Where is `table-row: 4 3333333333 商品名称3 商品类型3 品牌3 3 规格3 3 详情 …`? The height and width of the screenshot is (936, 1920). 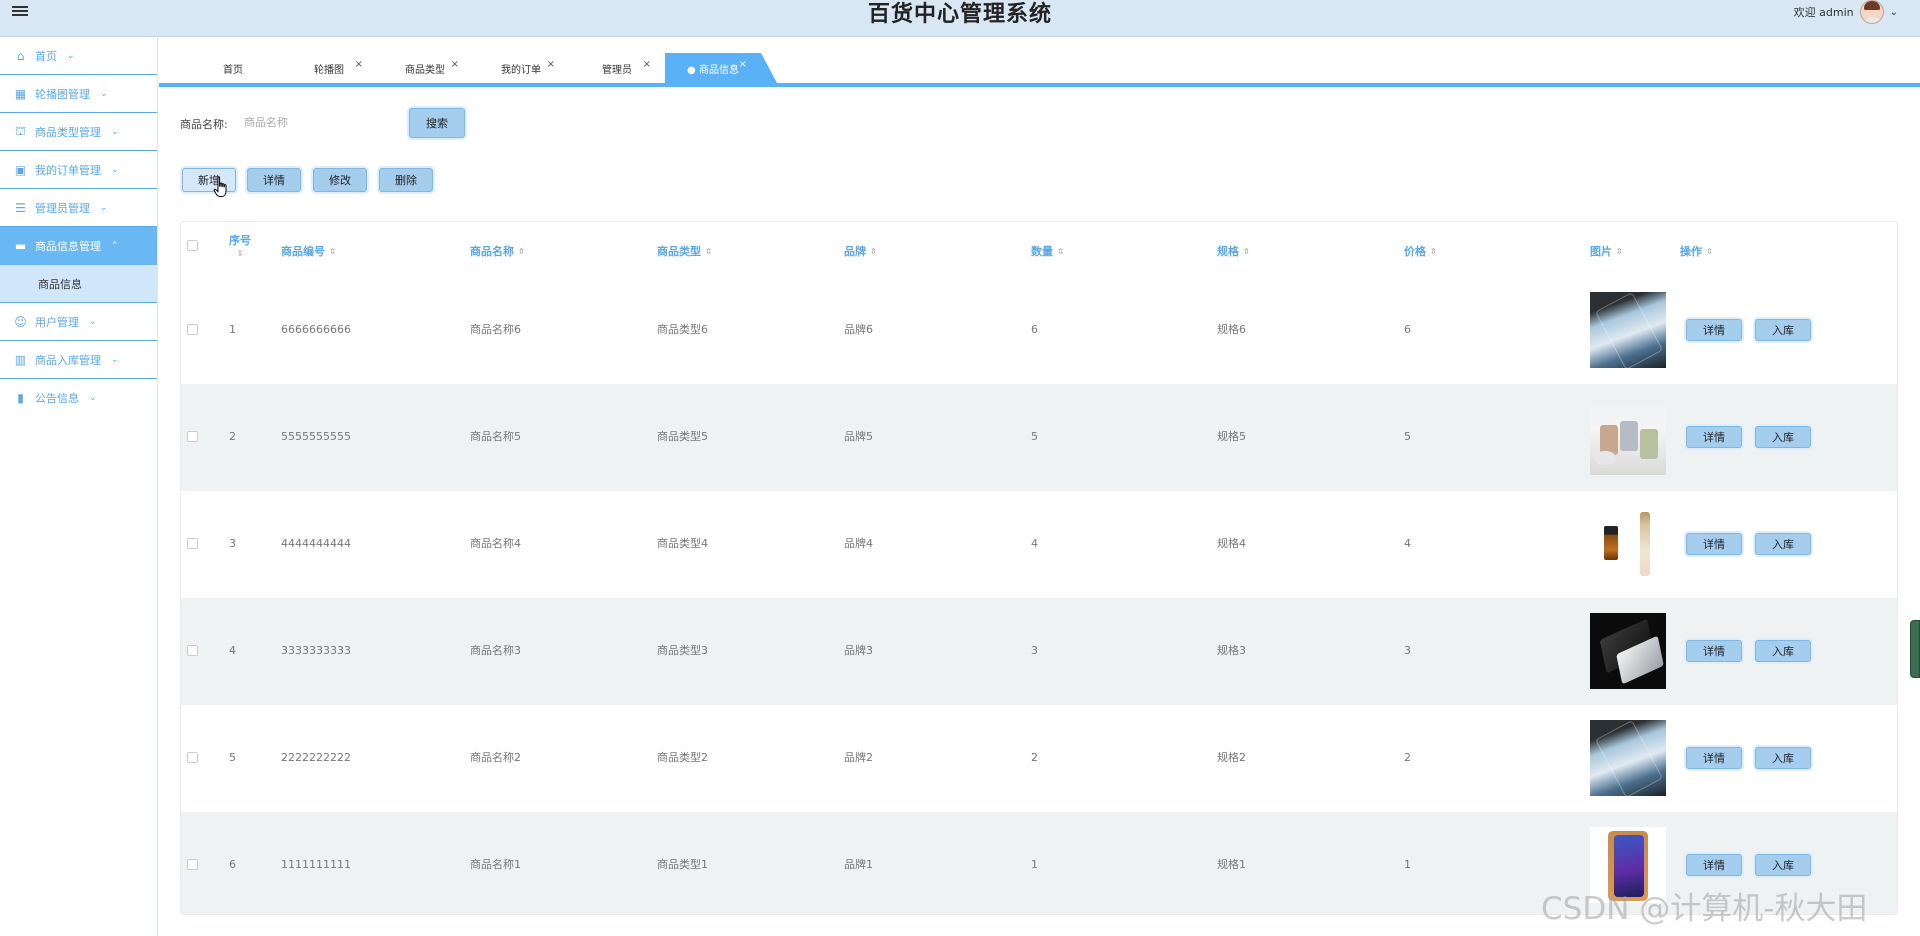 table-row: 4 3333333333 商品名称3 商品类型3 品牌3 3 规格3 3 详情 … is located at coordinates (1039, 651).